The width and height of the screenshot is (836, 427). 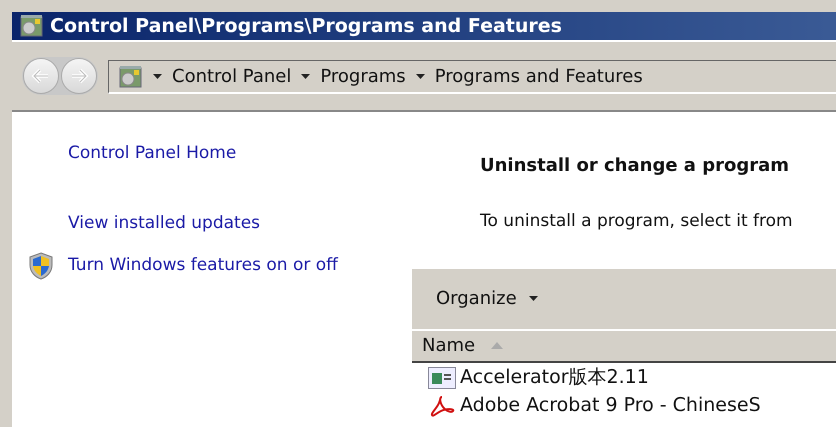 What do you see at coordinates (164, 224) in the screenshot?
I see `sidebar-link: View installed updates` at bounding box center [164, 224].